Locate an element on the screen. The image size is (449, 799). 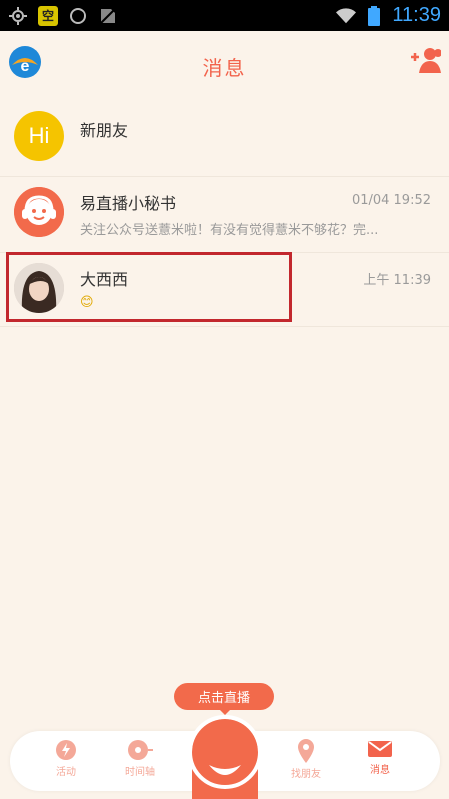
header: e 消息 is located at coordinates (224, 66).